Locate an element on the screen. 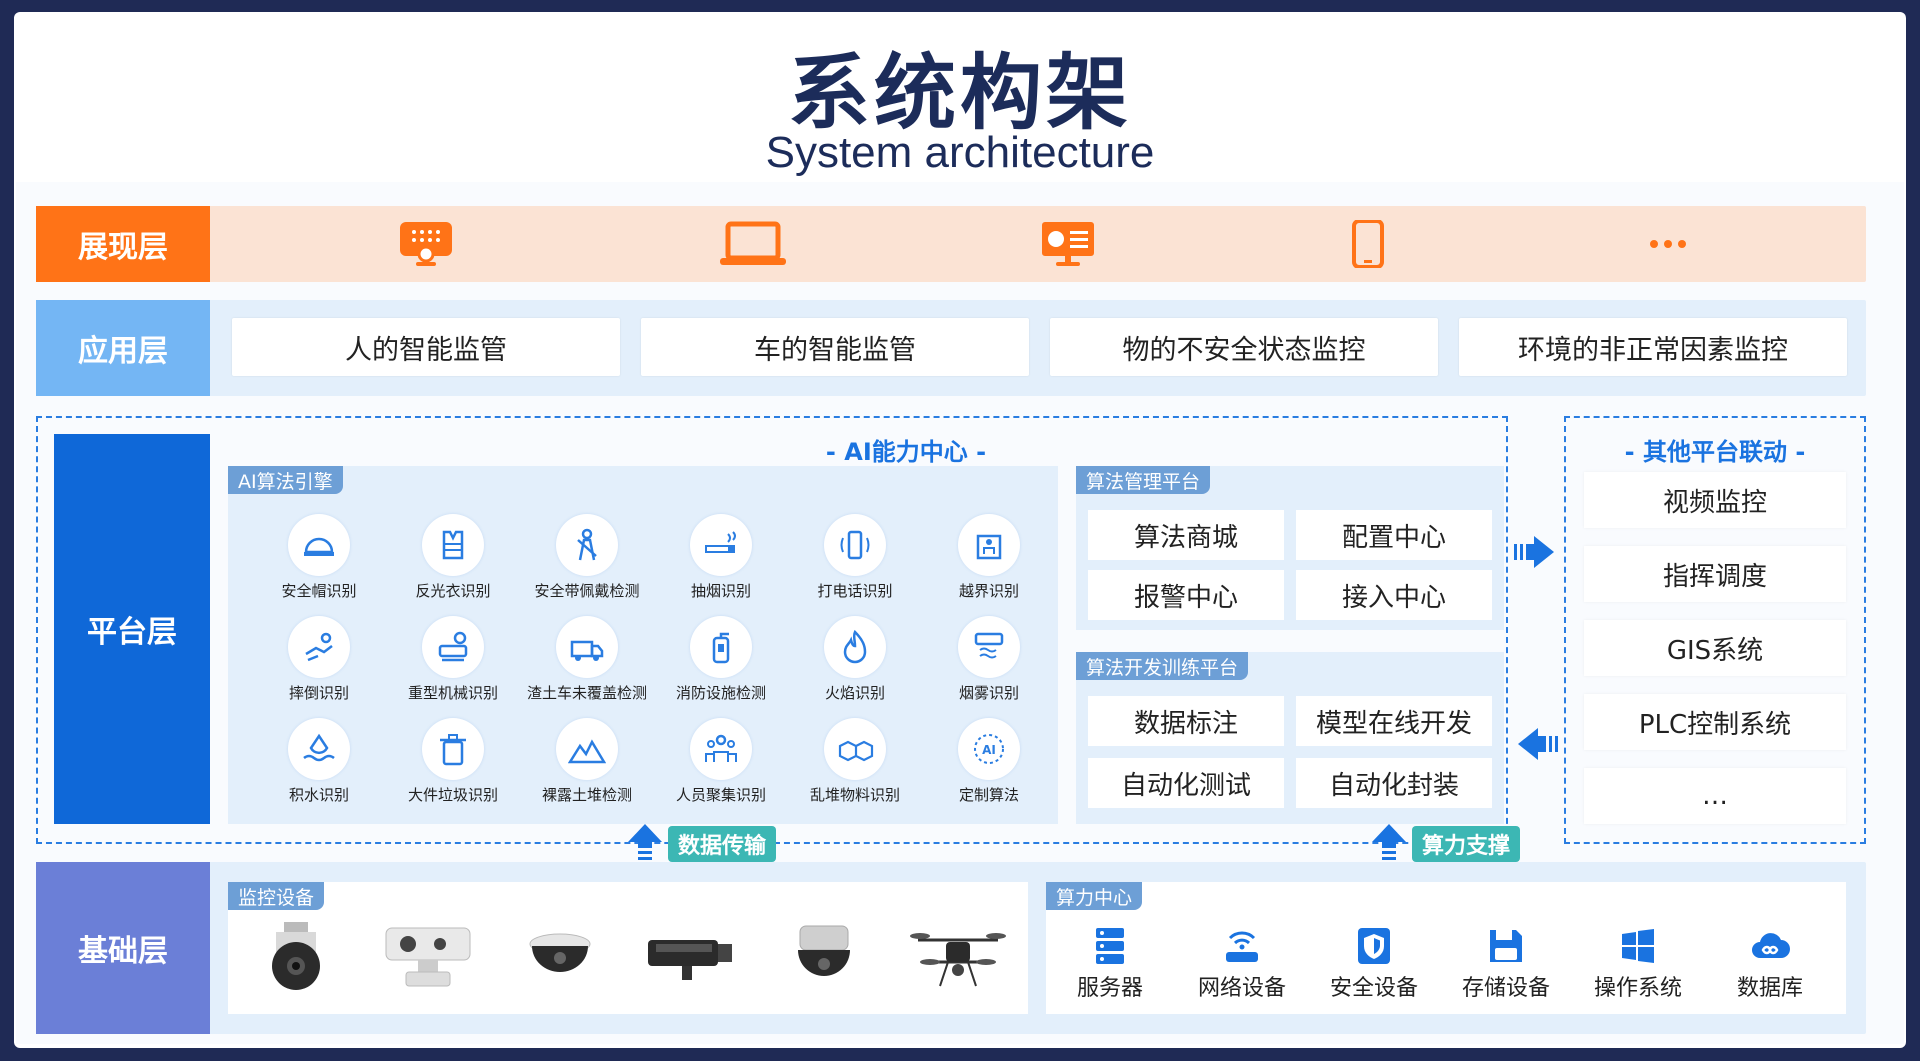 The image size is (1920, 1061). drone-icon is located at coordinates (958, 957).